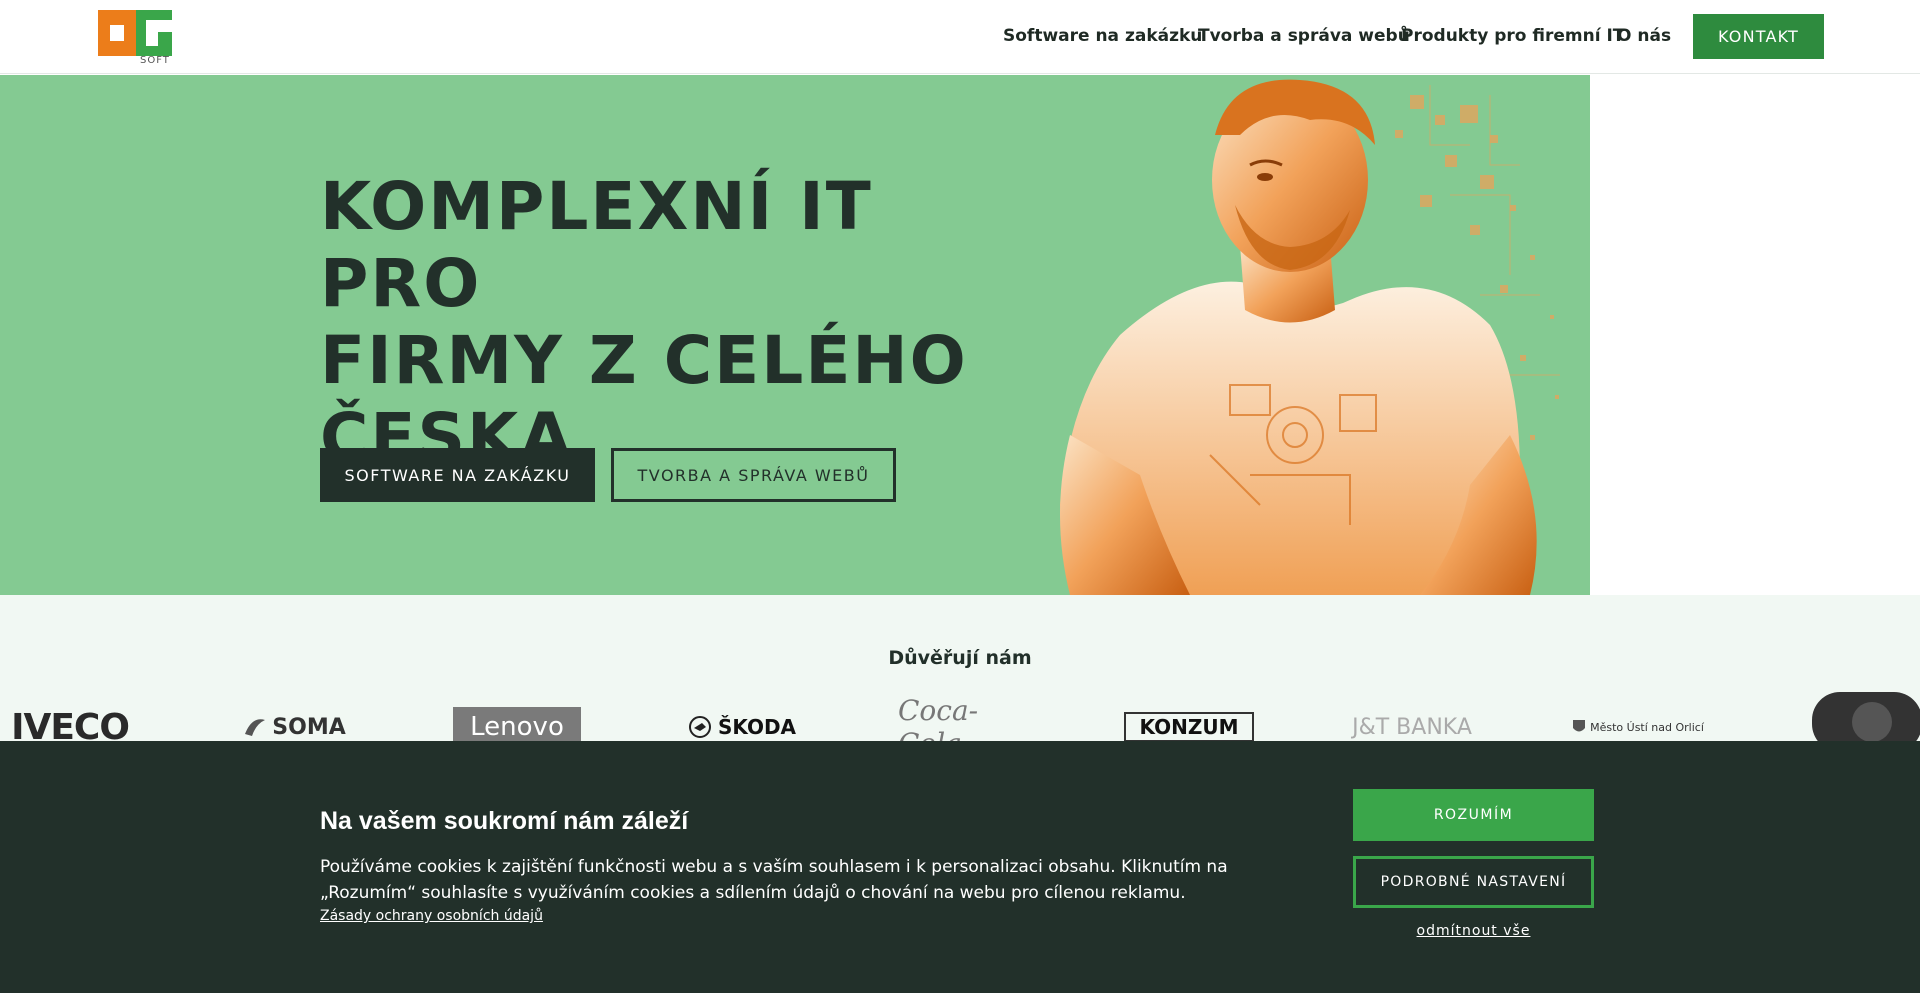 This screenshot has width=1920, height=993. What do you see at coordinates (1412, 727) in the screenshot?
I see `brand-jt-banka-text: J&T BANKA` at bounding box center [1412, 727].